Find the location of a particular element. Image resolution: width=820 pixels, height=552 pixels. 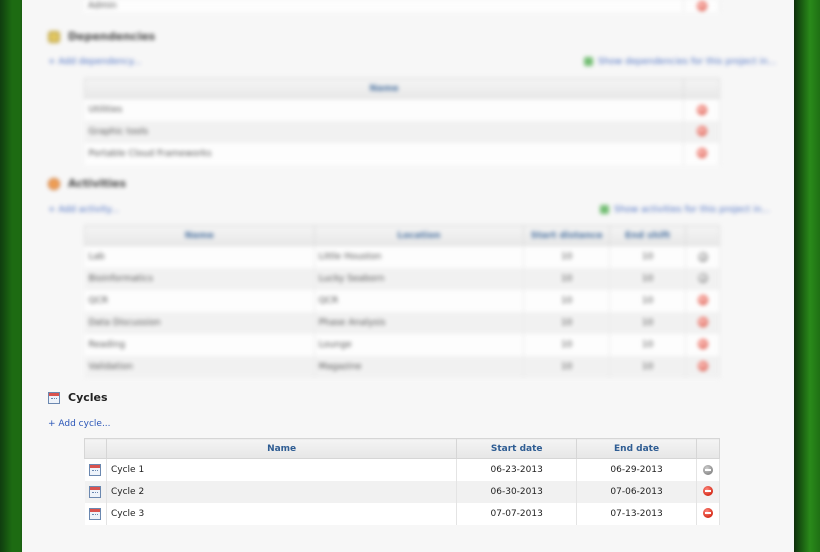

activities-header-location: Location is located at coordinates (419, 235).